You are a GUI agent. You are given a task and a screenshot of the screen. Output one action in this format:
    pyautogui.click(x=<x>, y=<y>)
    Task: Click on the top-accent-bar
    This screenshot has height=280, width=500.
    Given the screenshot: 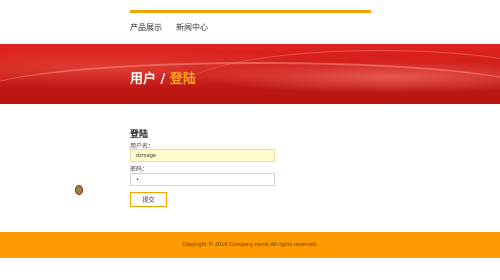 What is the action you would take?
    pyautogui.click(x=250, y=11)
    